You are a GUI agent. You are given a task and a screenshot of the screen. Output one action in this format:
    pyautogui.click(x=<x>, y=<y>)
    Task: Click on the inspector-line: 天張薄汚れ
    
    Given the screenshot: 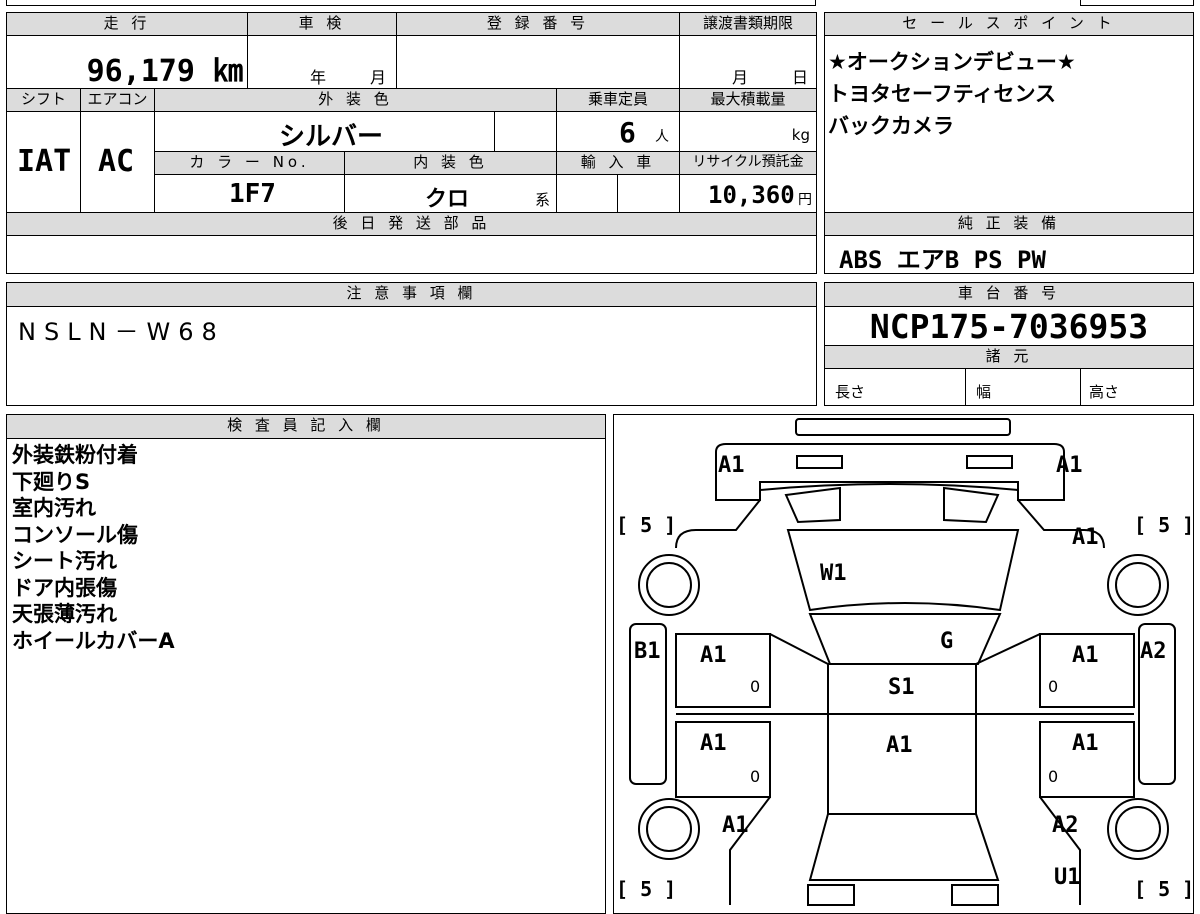 What is the action you would take?
    pyautogui.click(x=64, y=614)
    